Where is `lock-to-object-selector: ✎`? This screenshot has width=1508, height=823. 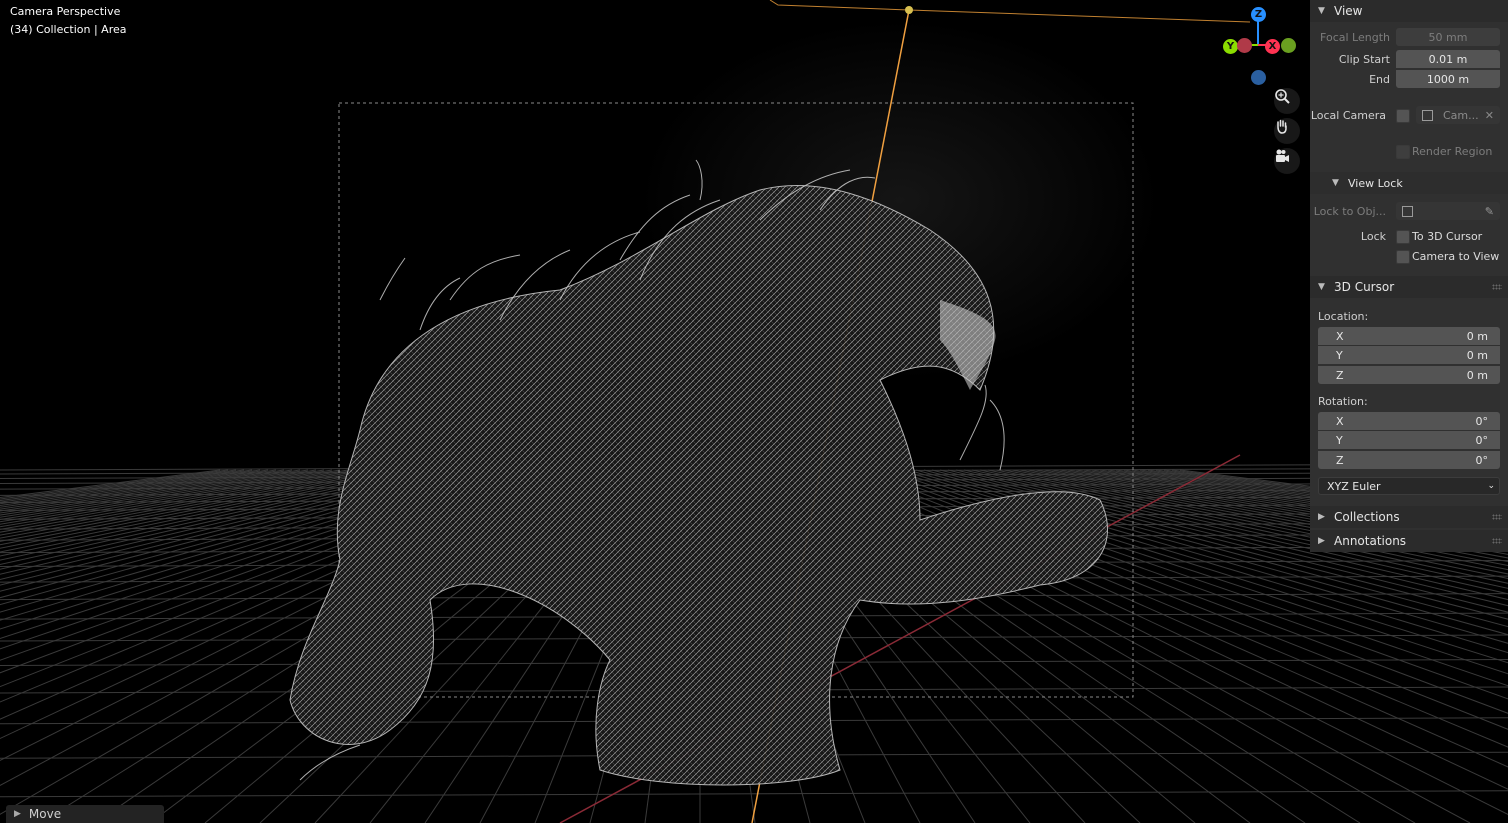
lock-to-object-selector: ✎ is located at coordinates (1448, 211).